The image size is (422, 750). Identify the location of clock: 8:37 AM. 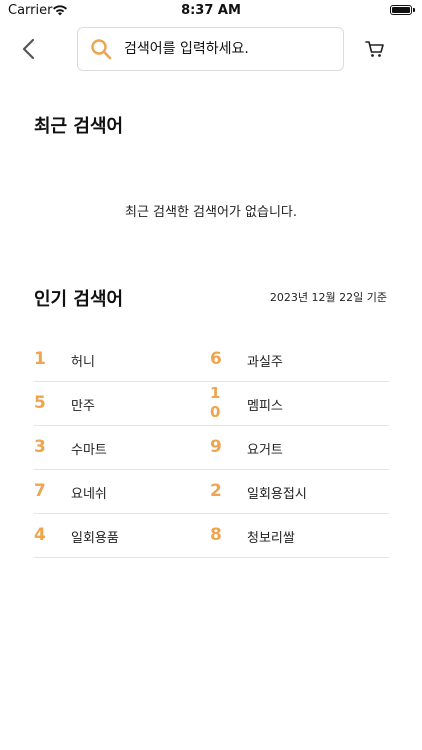
(211, 10).